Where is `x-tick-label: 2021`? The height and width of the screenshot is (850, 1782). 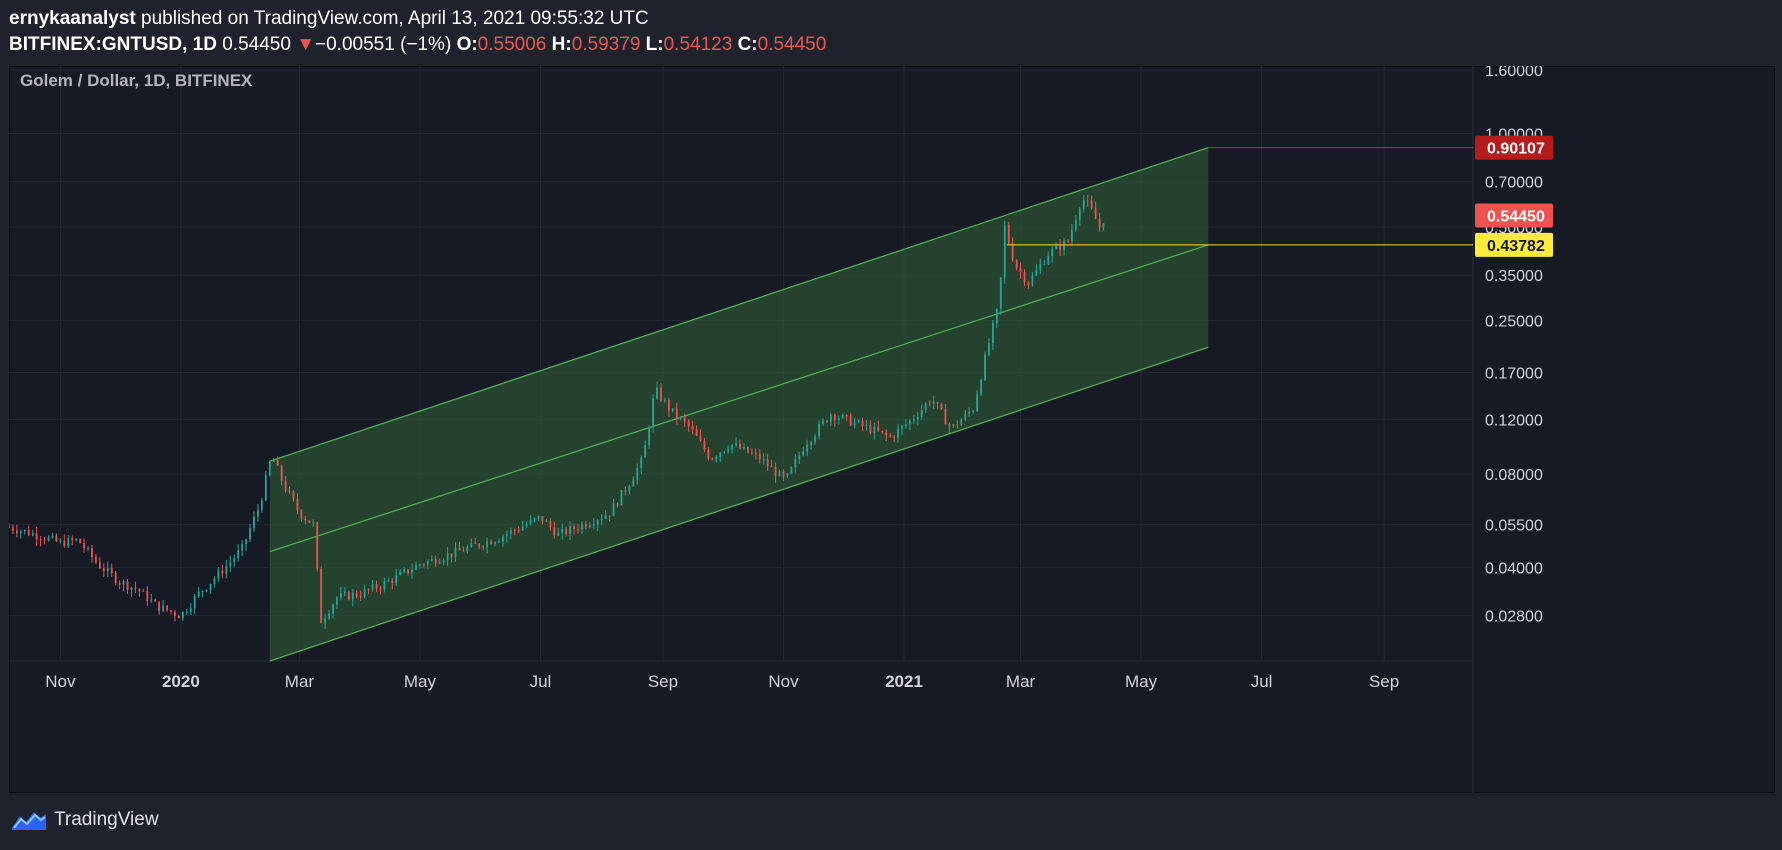 x-tick-label: 2021 is located at coordinates (904, 681).